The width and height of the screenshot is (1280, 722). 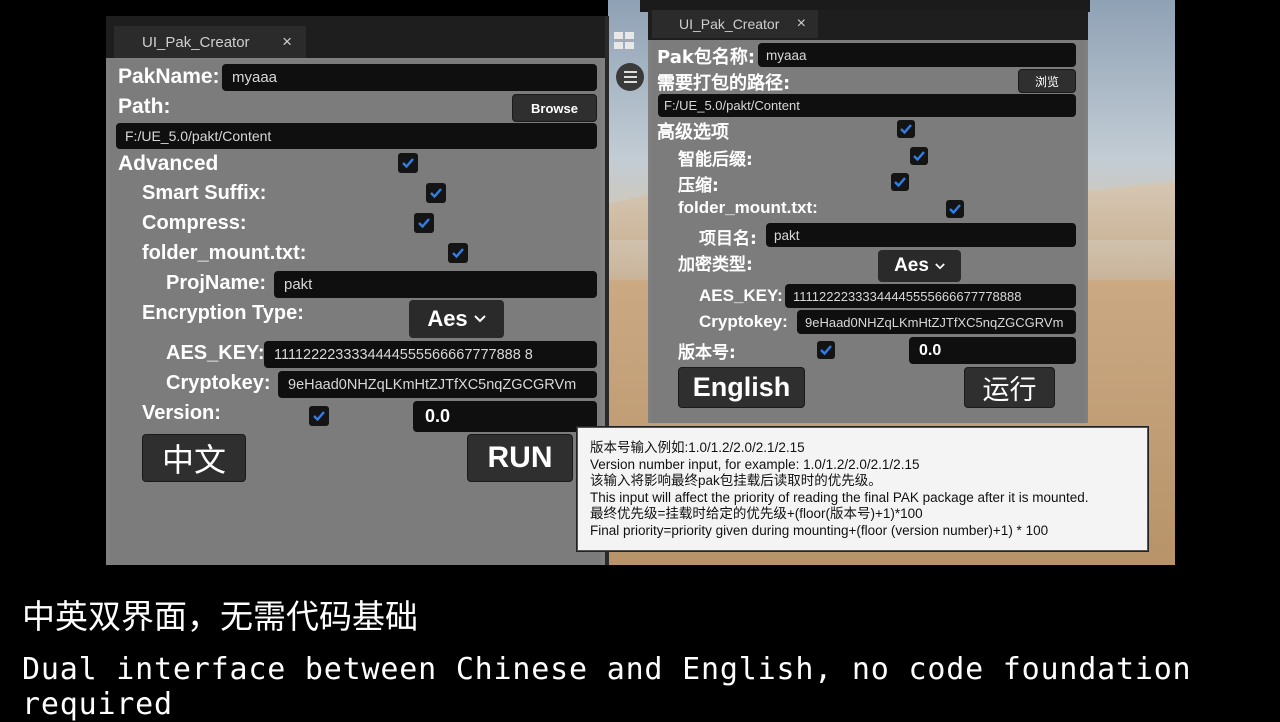 What do you see at coordinates (194, 223) in the screenshot?
I see `compress-label: Compress:` at bounding box center [194, 223].